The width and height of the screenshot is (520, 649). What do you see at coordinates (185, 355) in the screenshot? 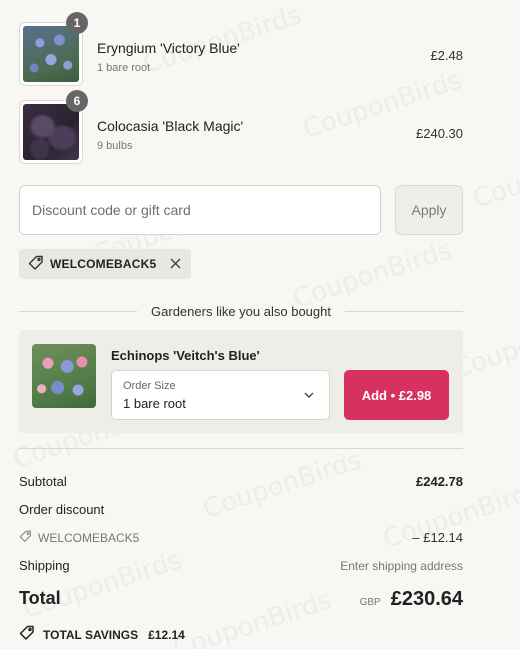
I see `upsell-product-name: Echinops 'Veitch's Blue'` at bounding box center [185, 355].